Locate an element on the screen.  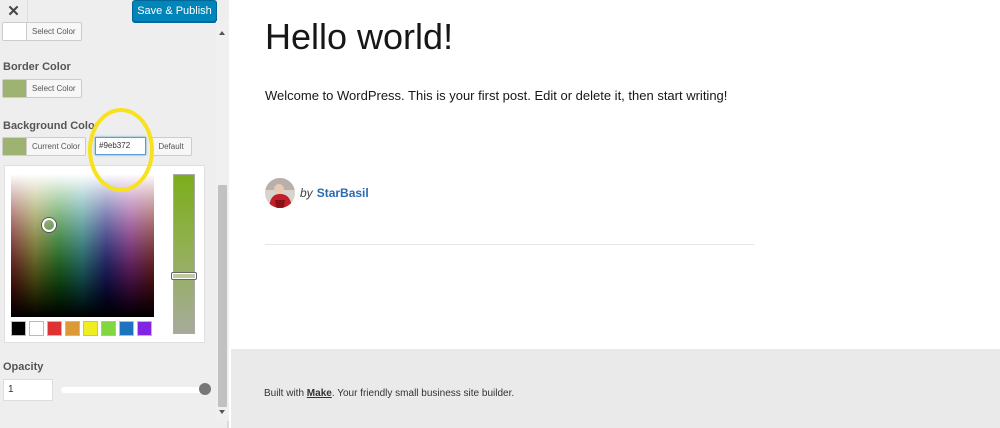
border-color-label: Border Color is located at coordinates (37, 67).